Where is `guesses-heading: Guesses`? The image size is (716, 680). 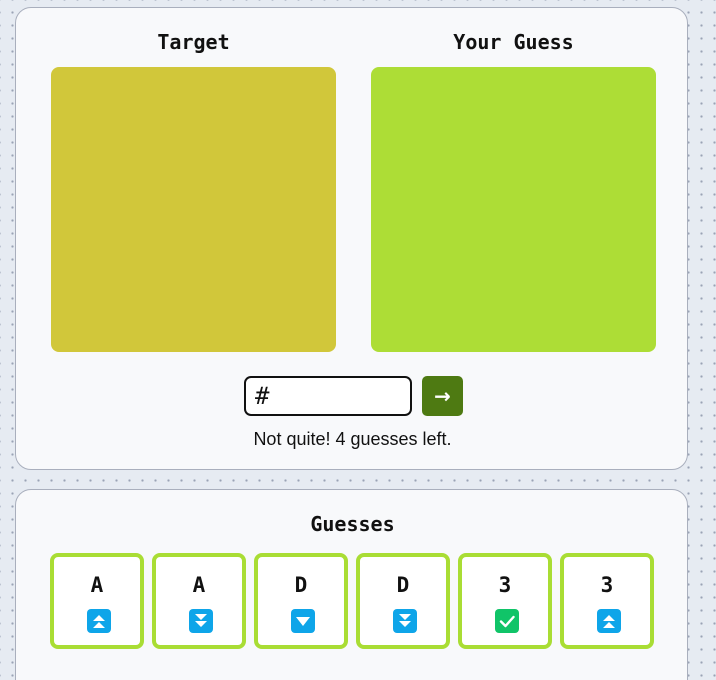
guesses-heading: Guesses is located at coordinates (352, 524).